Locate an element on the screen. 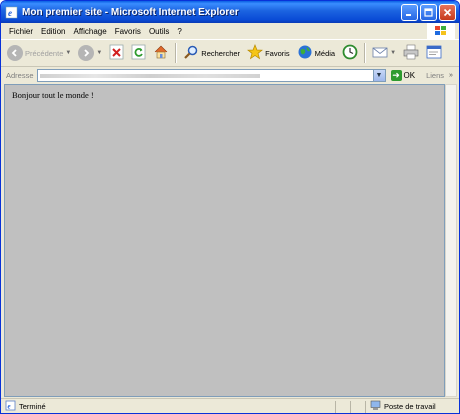 Image resolution: width=460 pixels, height=414 pixels. status-main: e Terminé is located at coordinates (168, 406).